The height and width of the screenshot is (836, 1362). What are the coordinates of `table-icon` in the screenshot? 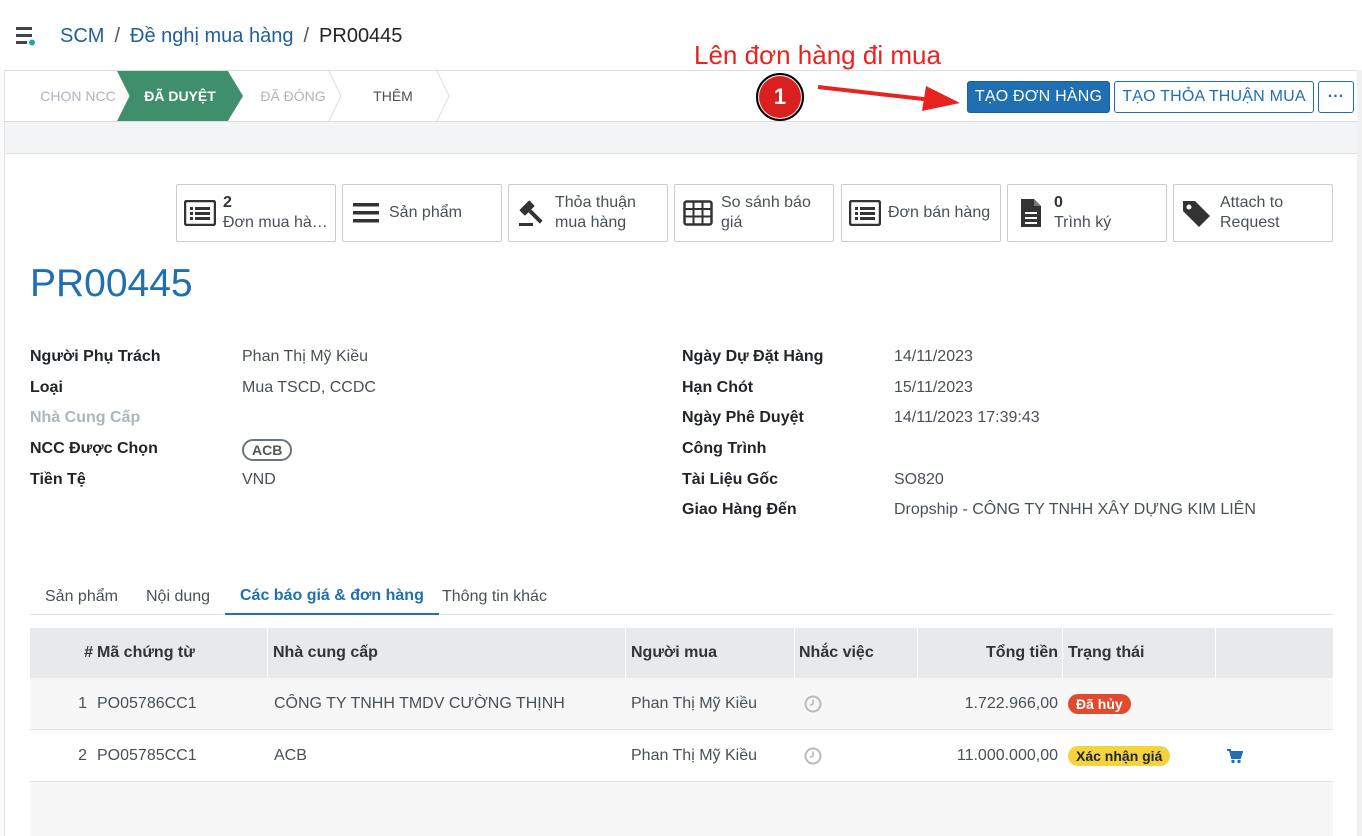 It's located at (698, 213).